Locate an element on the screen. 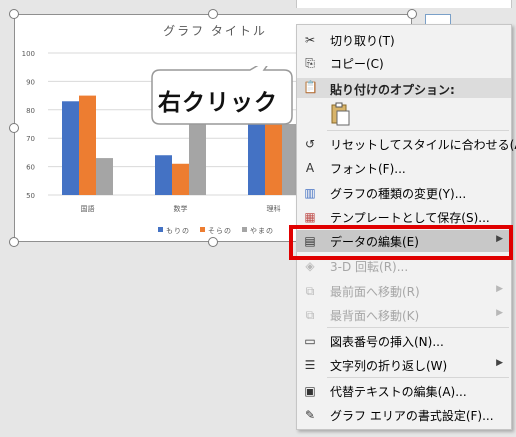 The image size is (516, 437). menu-item-wrap-text: ☰ 文字列の折り返し(W) ▶ is located at coordinates (404, 365).